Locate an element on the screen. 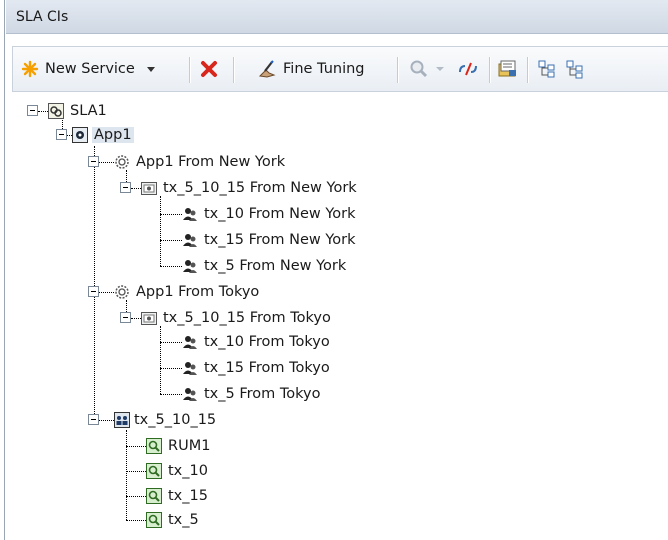  tree-node-tx-group-tokyo: tx_5_10_15 From Tokyo is located at coordinates (237, 318).